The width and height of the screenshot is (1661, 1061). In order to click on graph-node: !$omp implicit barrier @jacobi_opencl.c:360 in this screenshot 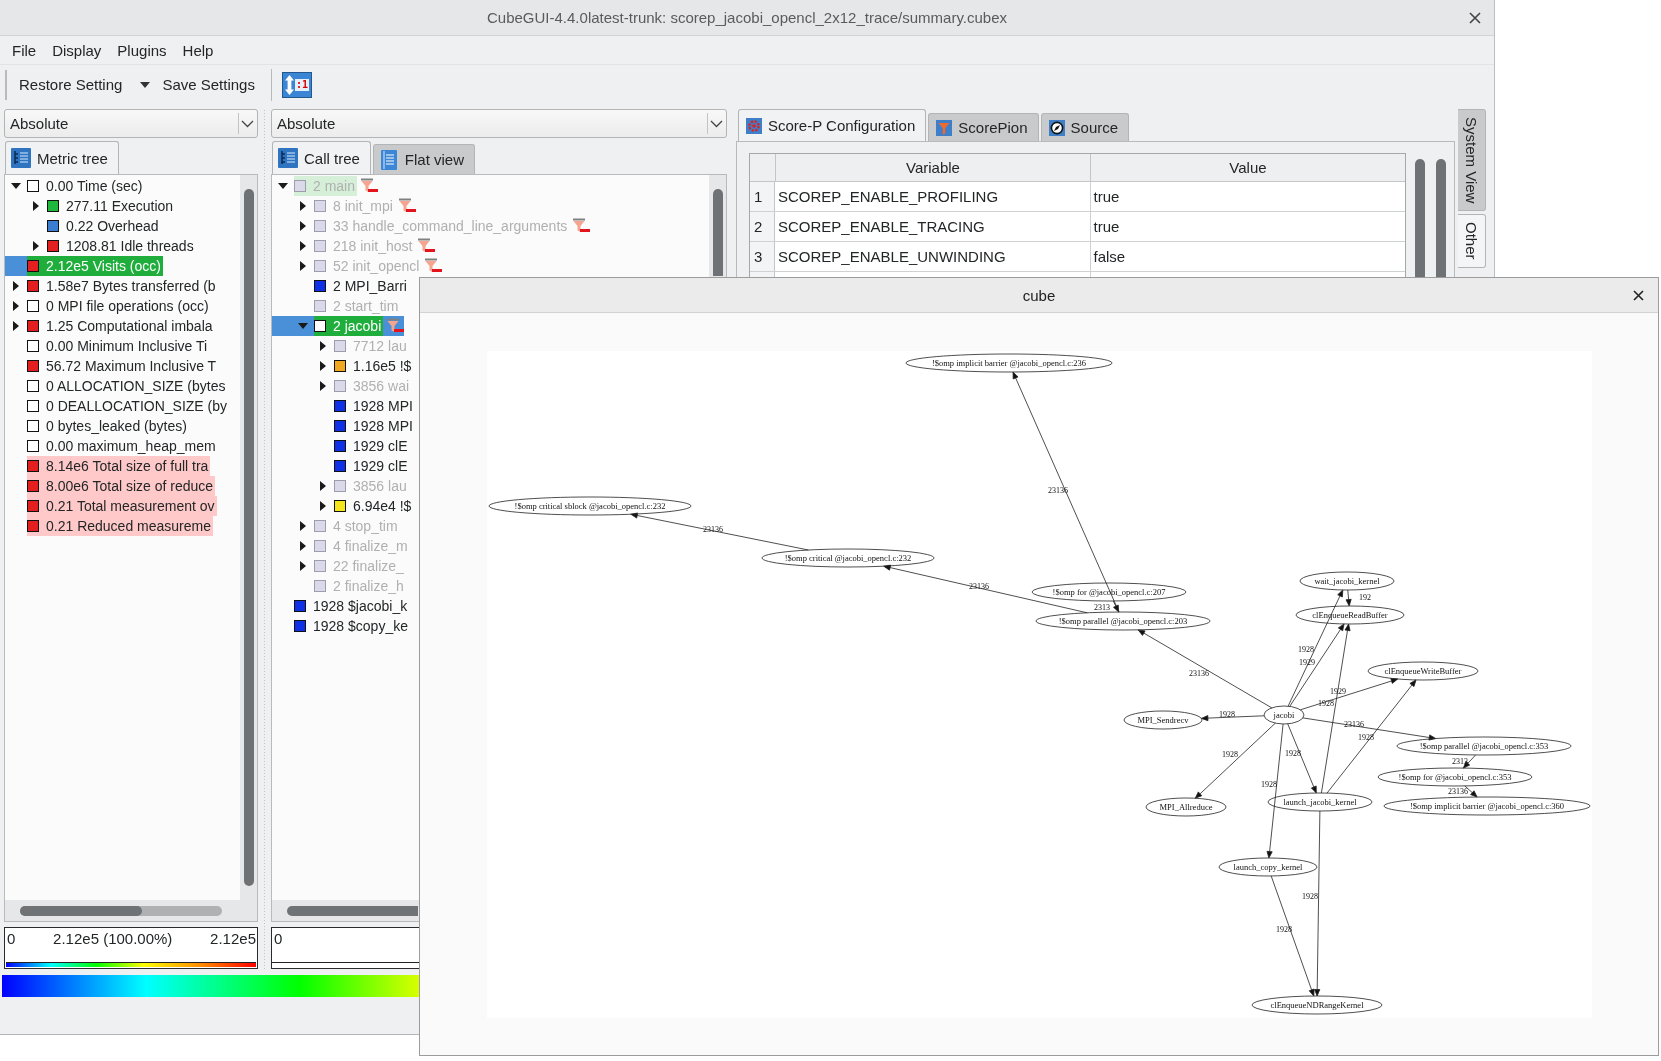, I will do `click(1486, 805)`.